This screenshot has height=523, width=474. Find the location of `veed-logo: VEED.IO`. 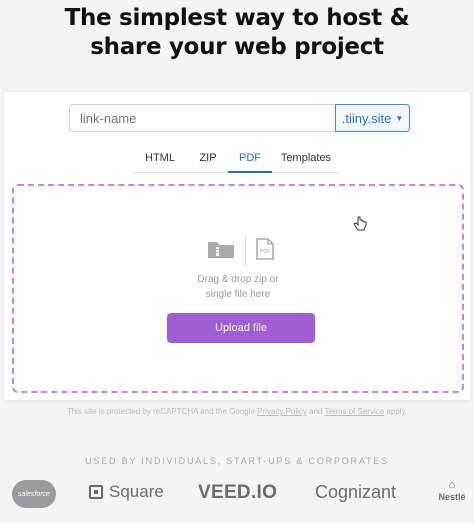

veed-logo: VEED.IO is located at coordinates (238, 492).